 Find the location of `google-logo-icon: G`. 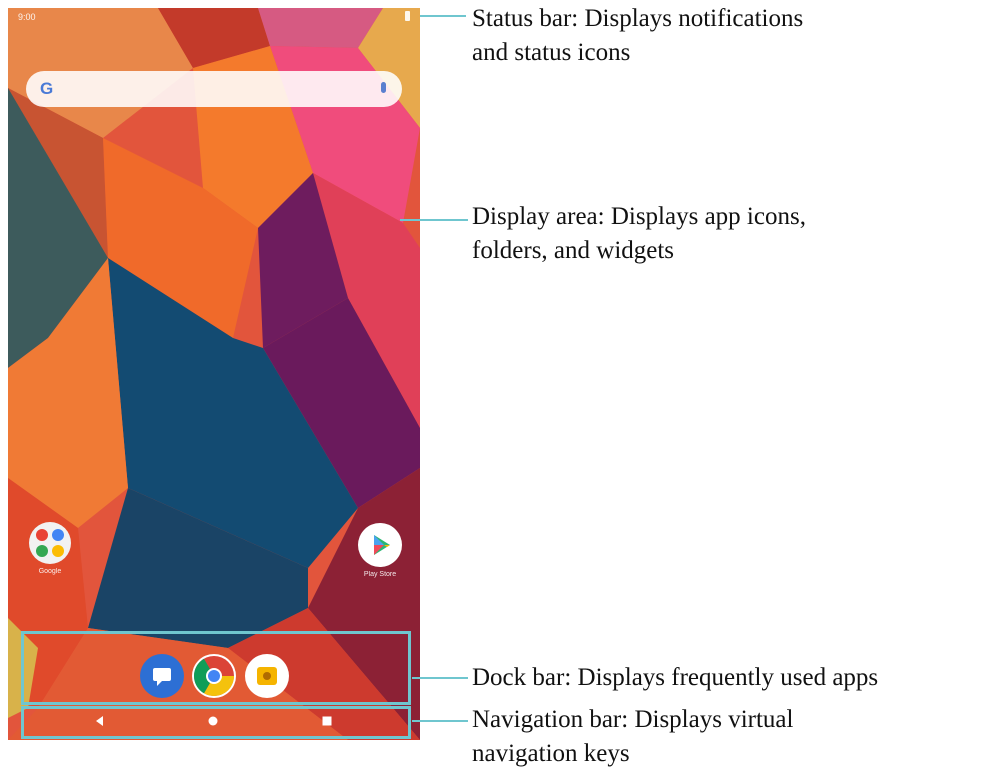

google-logo-icon: G is located at coordinates (47, 88).